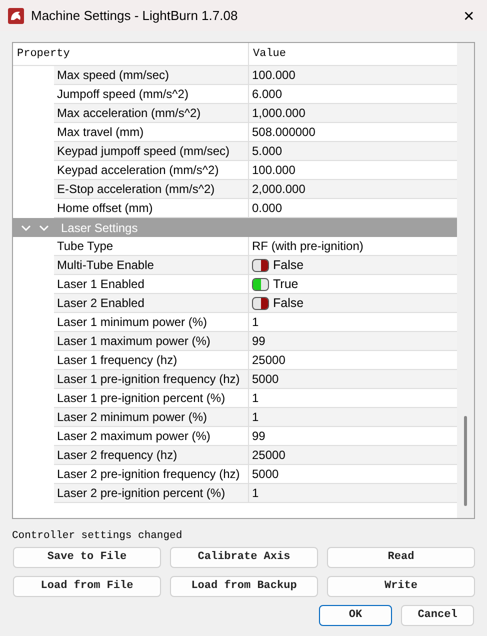 The width and height of the screenshot is (487, 636). I want to click on action-button: Read, so click(401, 557).